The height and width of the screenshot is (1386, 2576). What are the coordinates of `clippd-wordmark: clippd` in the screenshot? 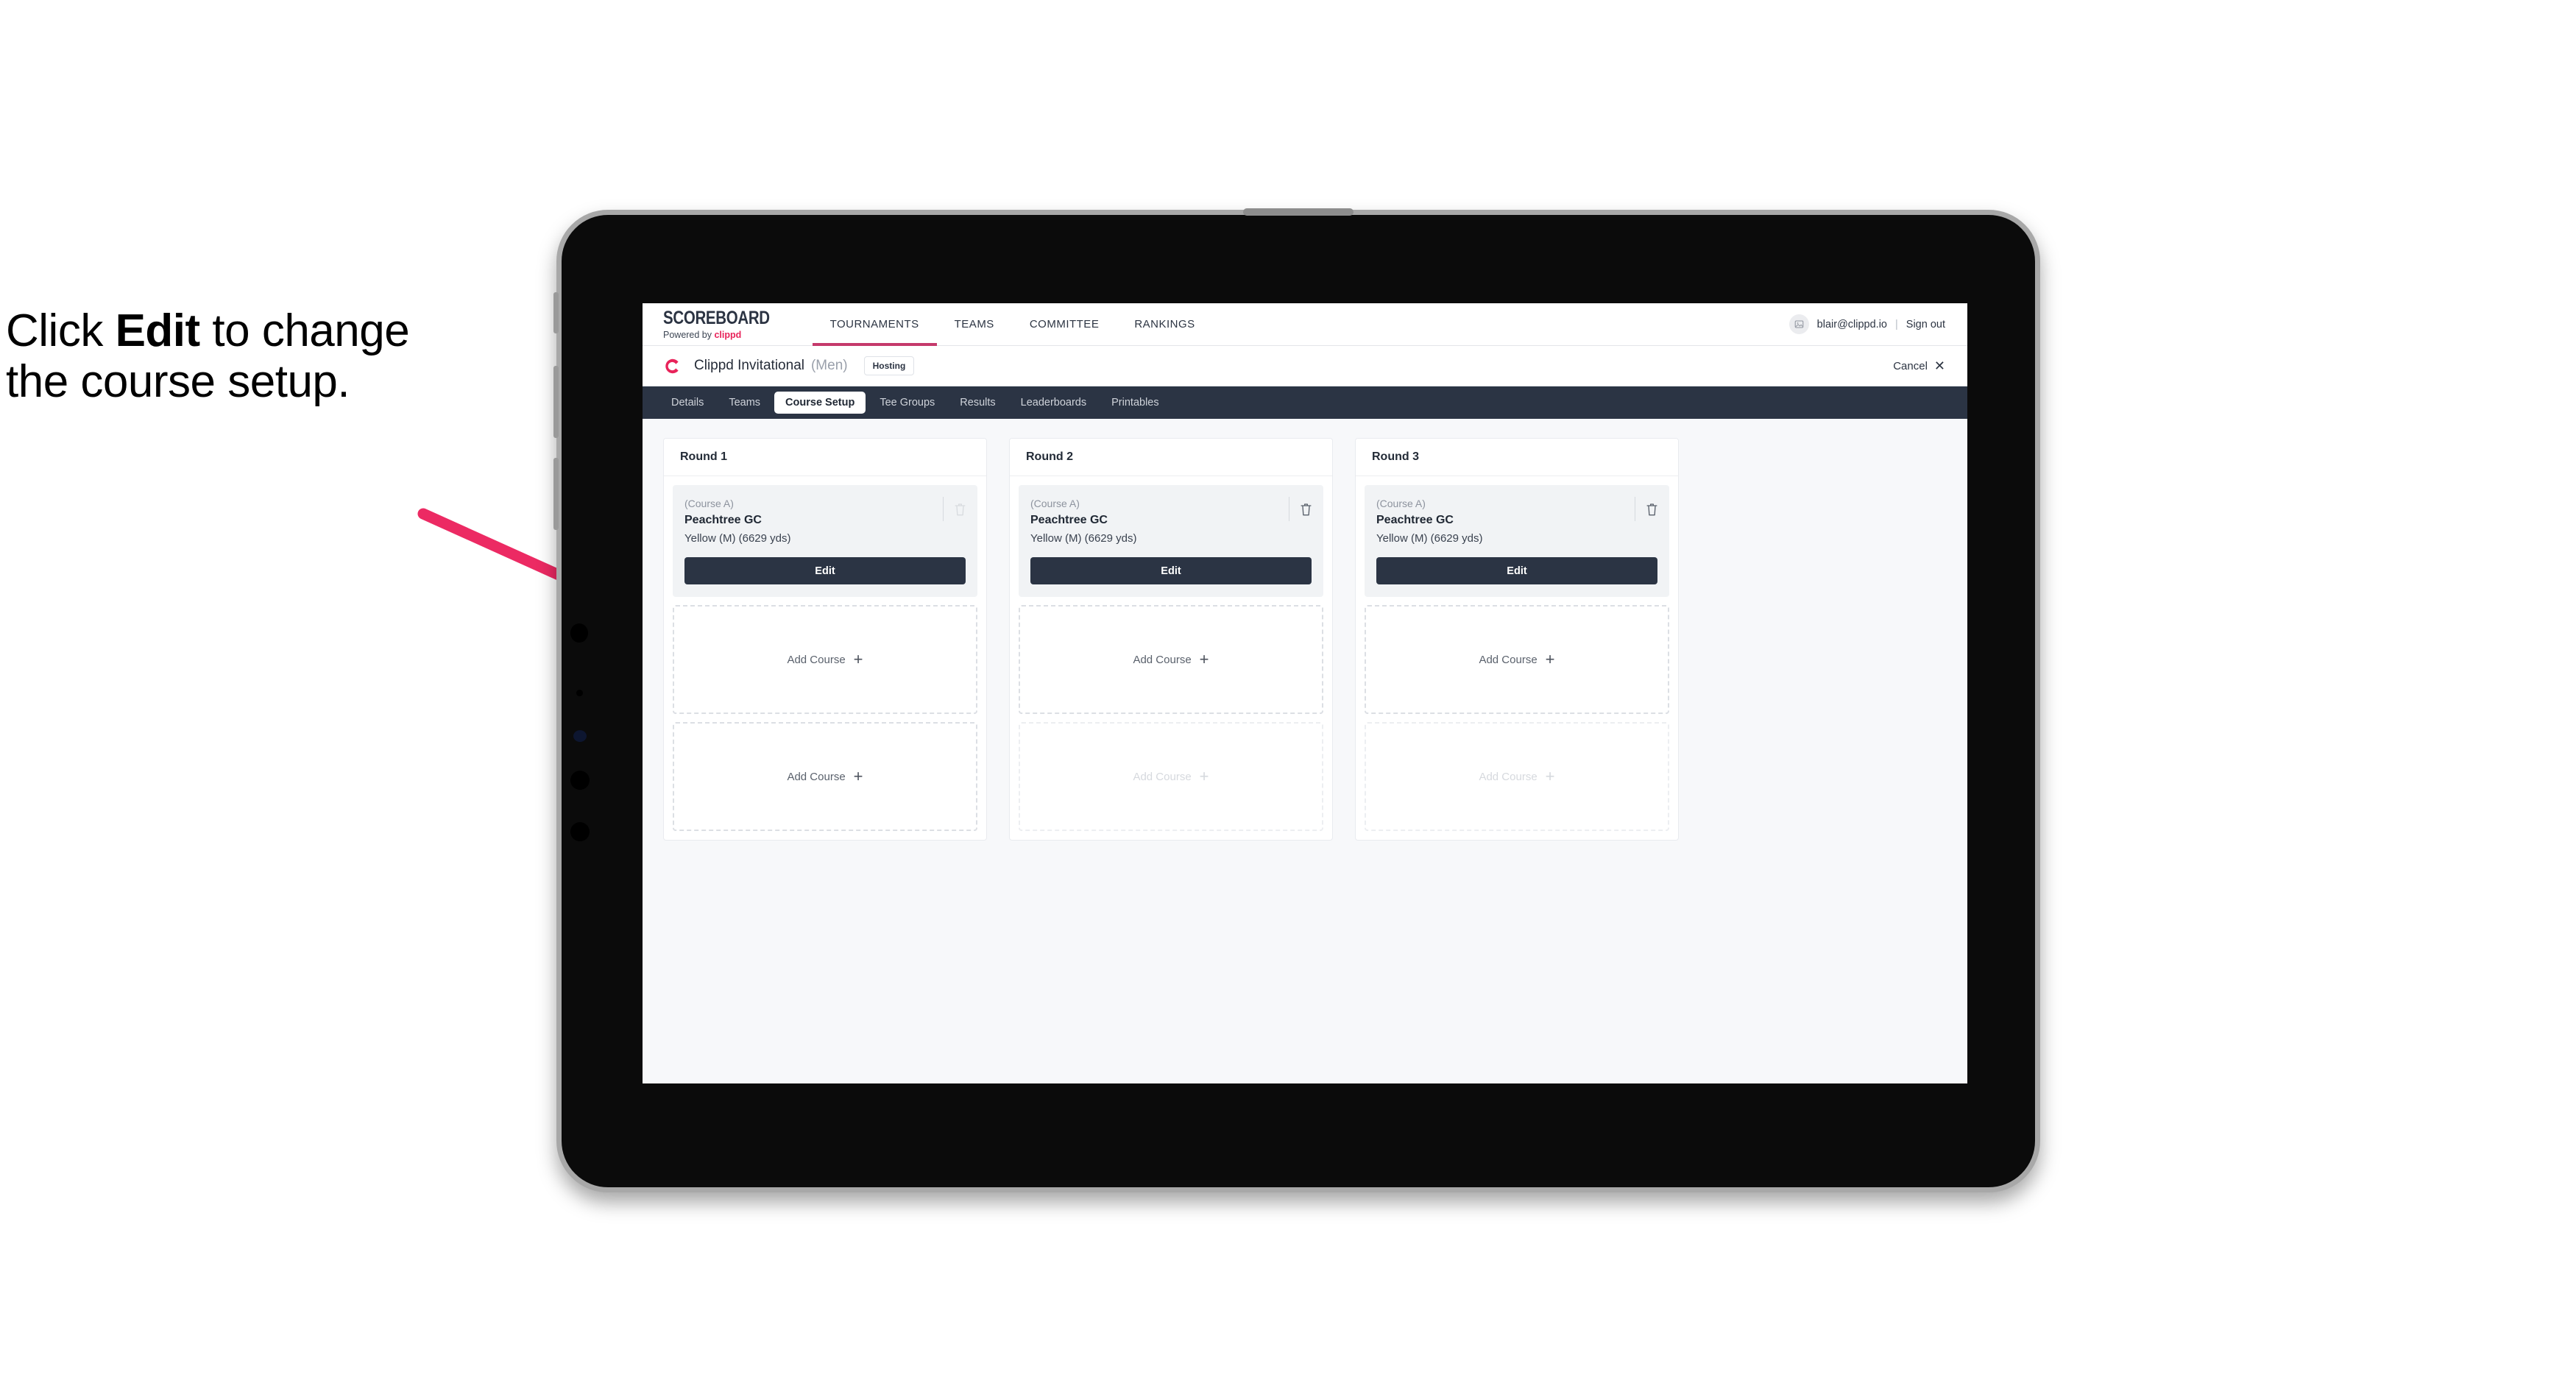 It's located at (728, 334).